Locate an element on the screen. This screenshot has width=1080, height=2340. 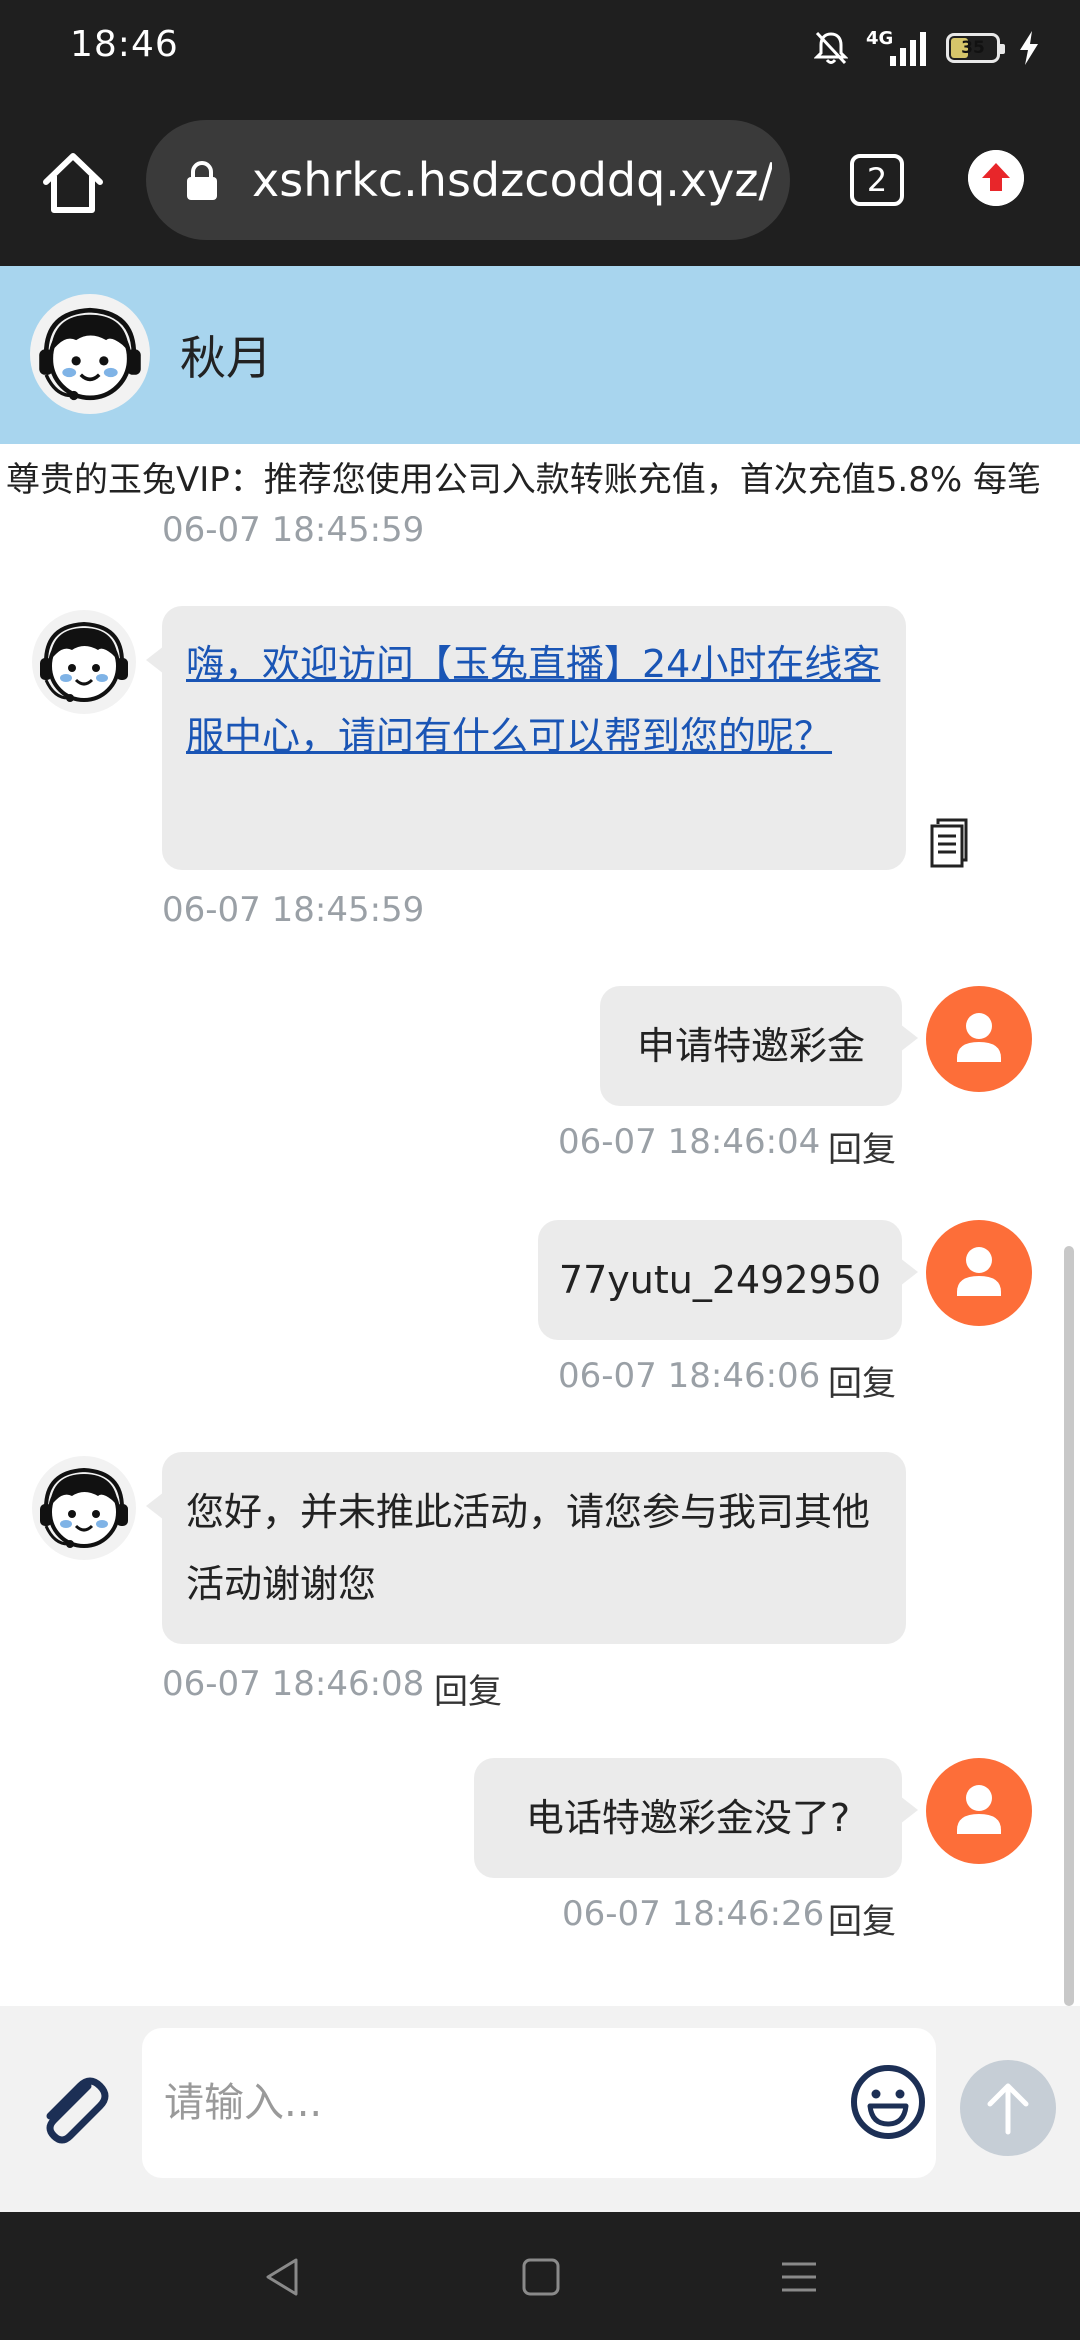
copy-document-icon is located at coordinates (950, 843).